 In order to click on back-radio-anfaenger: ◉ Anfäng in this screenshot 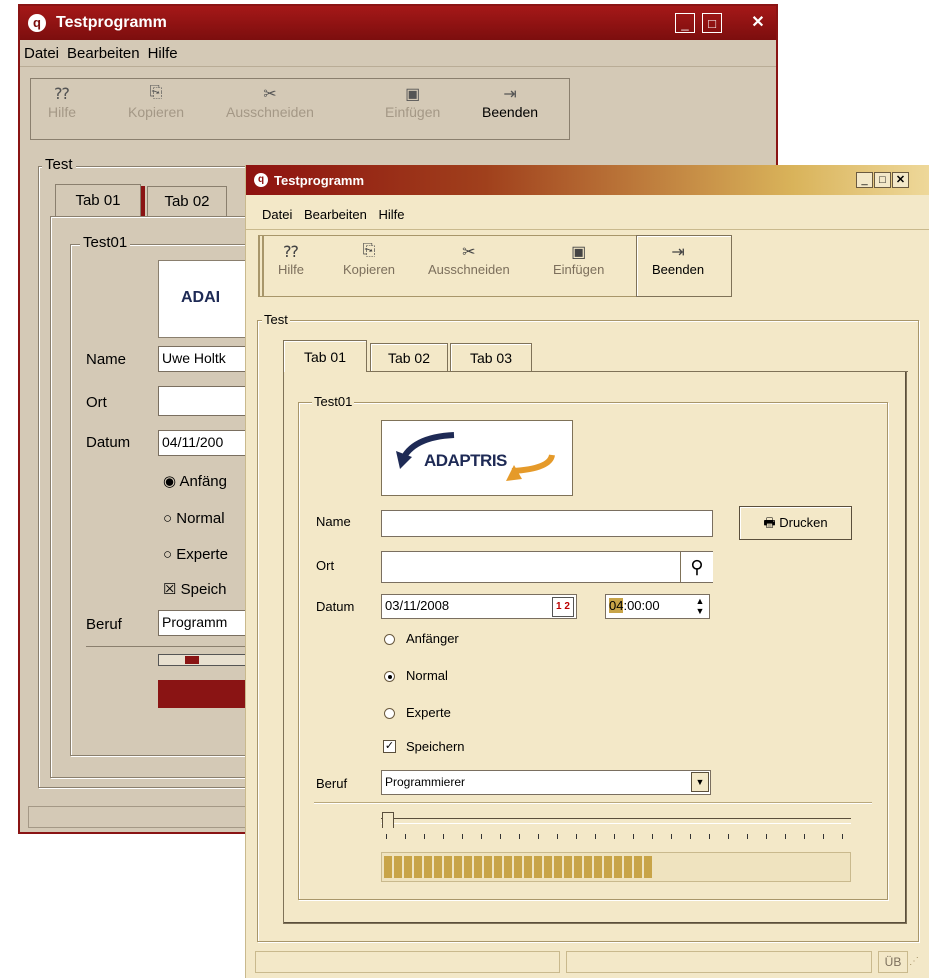, I will do `click(195, 481)`.